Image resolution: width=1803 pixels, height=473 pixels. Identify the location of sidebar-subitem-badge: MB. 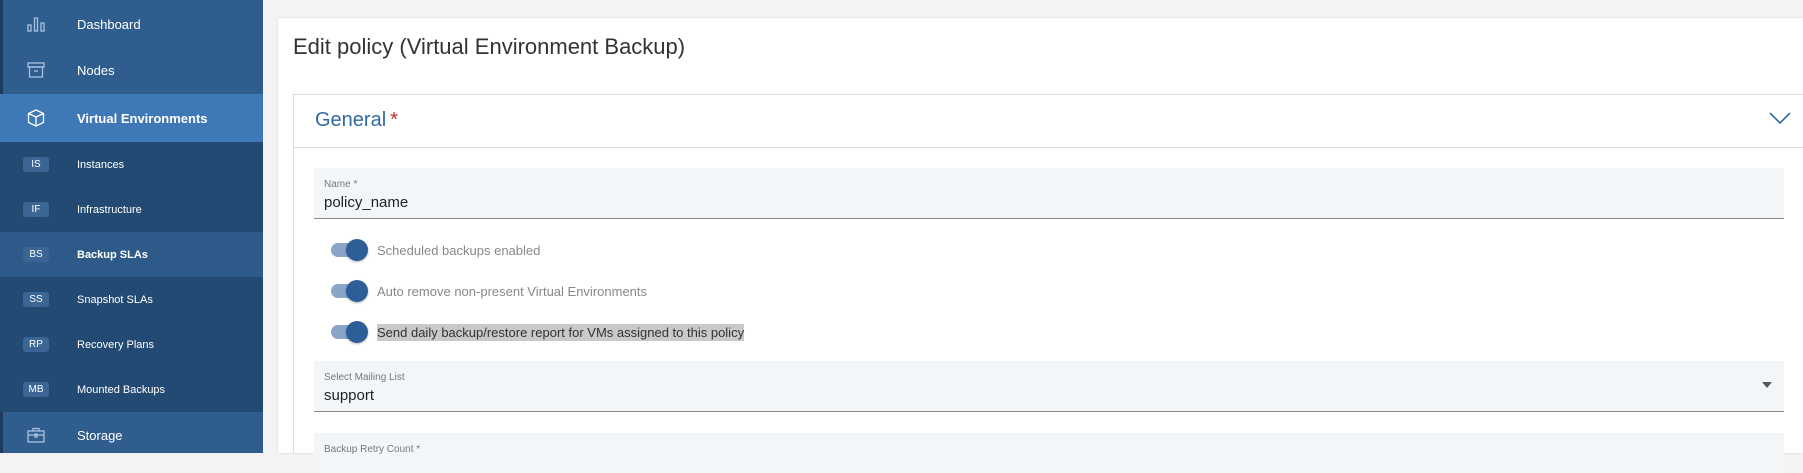
(36, 389).